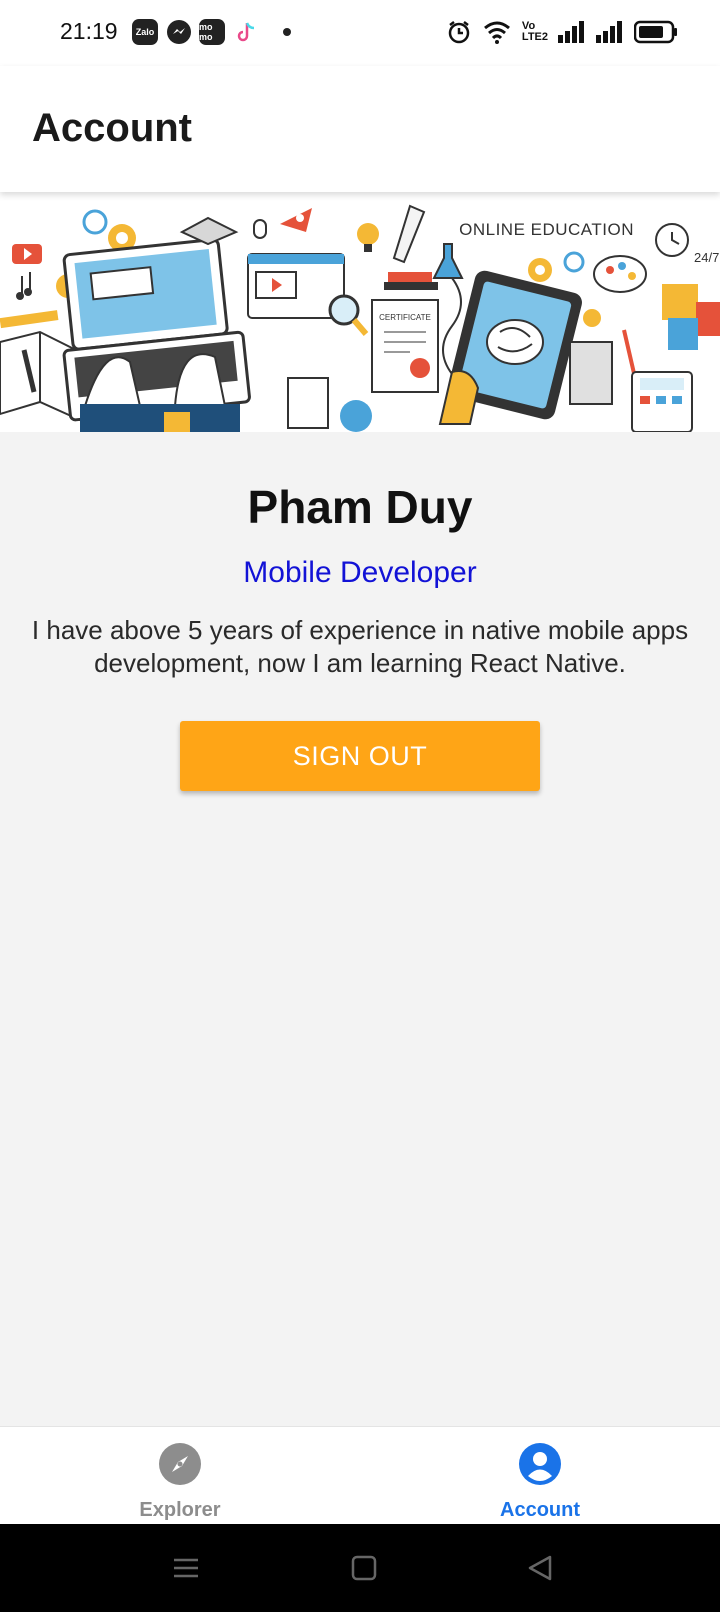 The image size is (720, 1612). I want to click on home-button, so click(364, 1568).